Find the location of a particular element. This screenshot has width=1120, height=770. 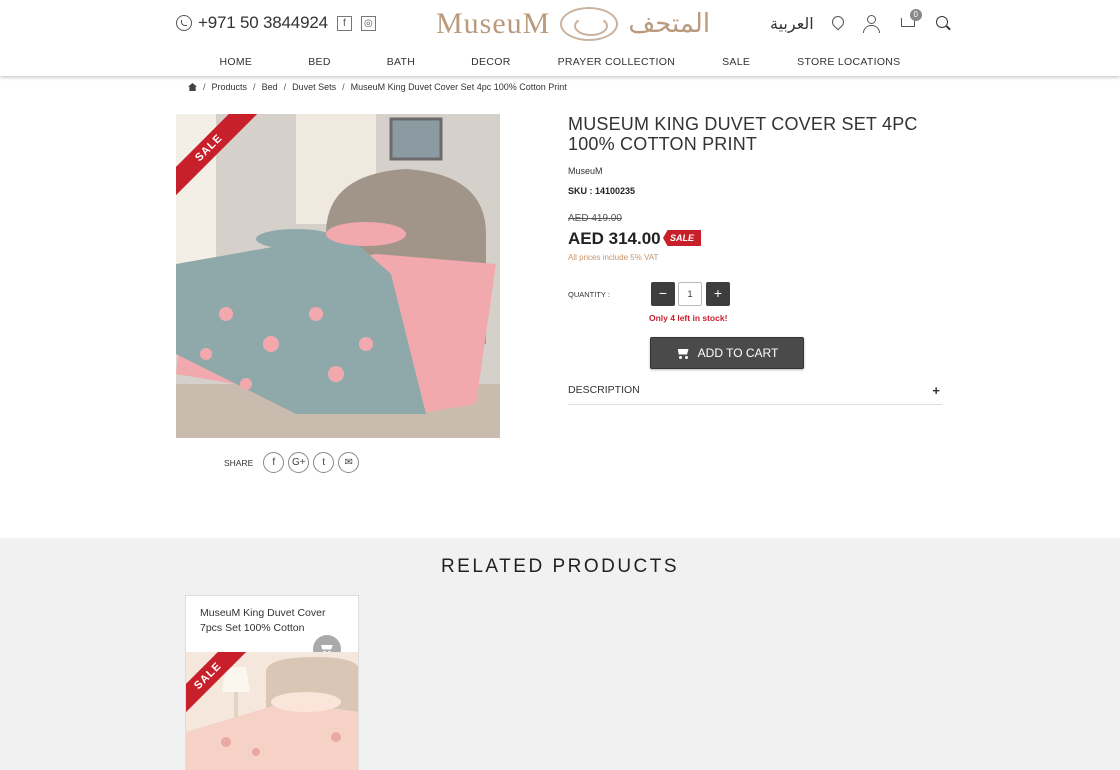

product-photo-illustration is located at coordinates (338, 276).